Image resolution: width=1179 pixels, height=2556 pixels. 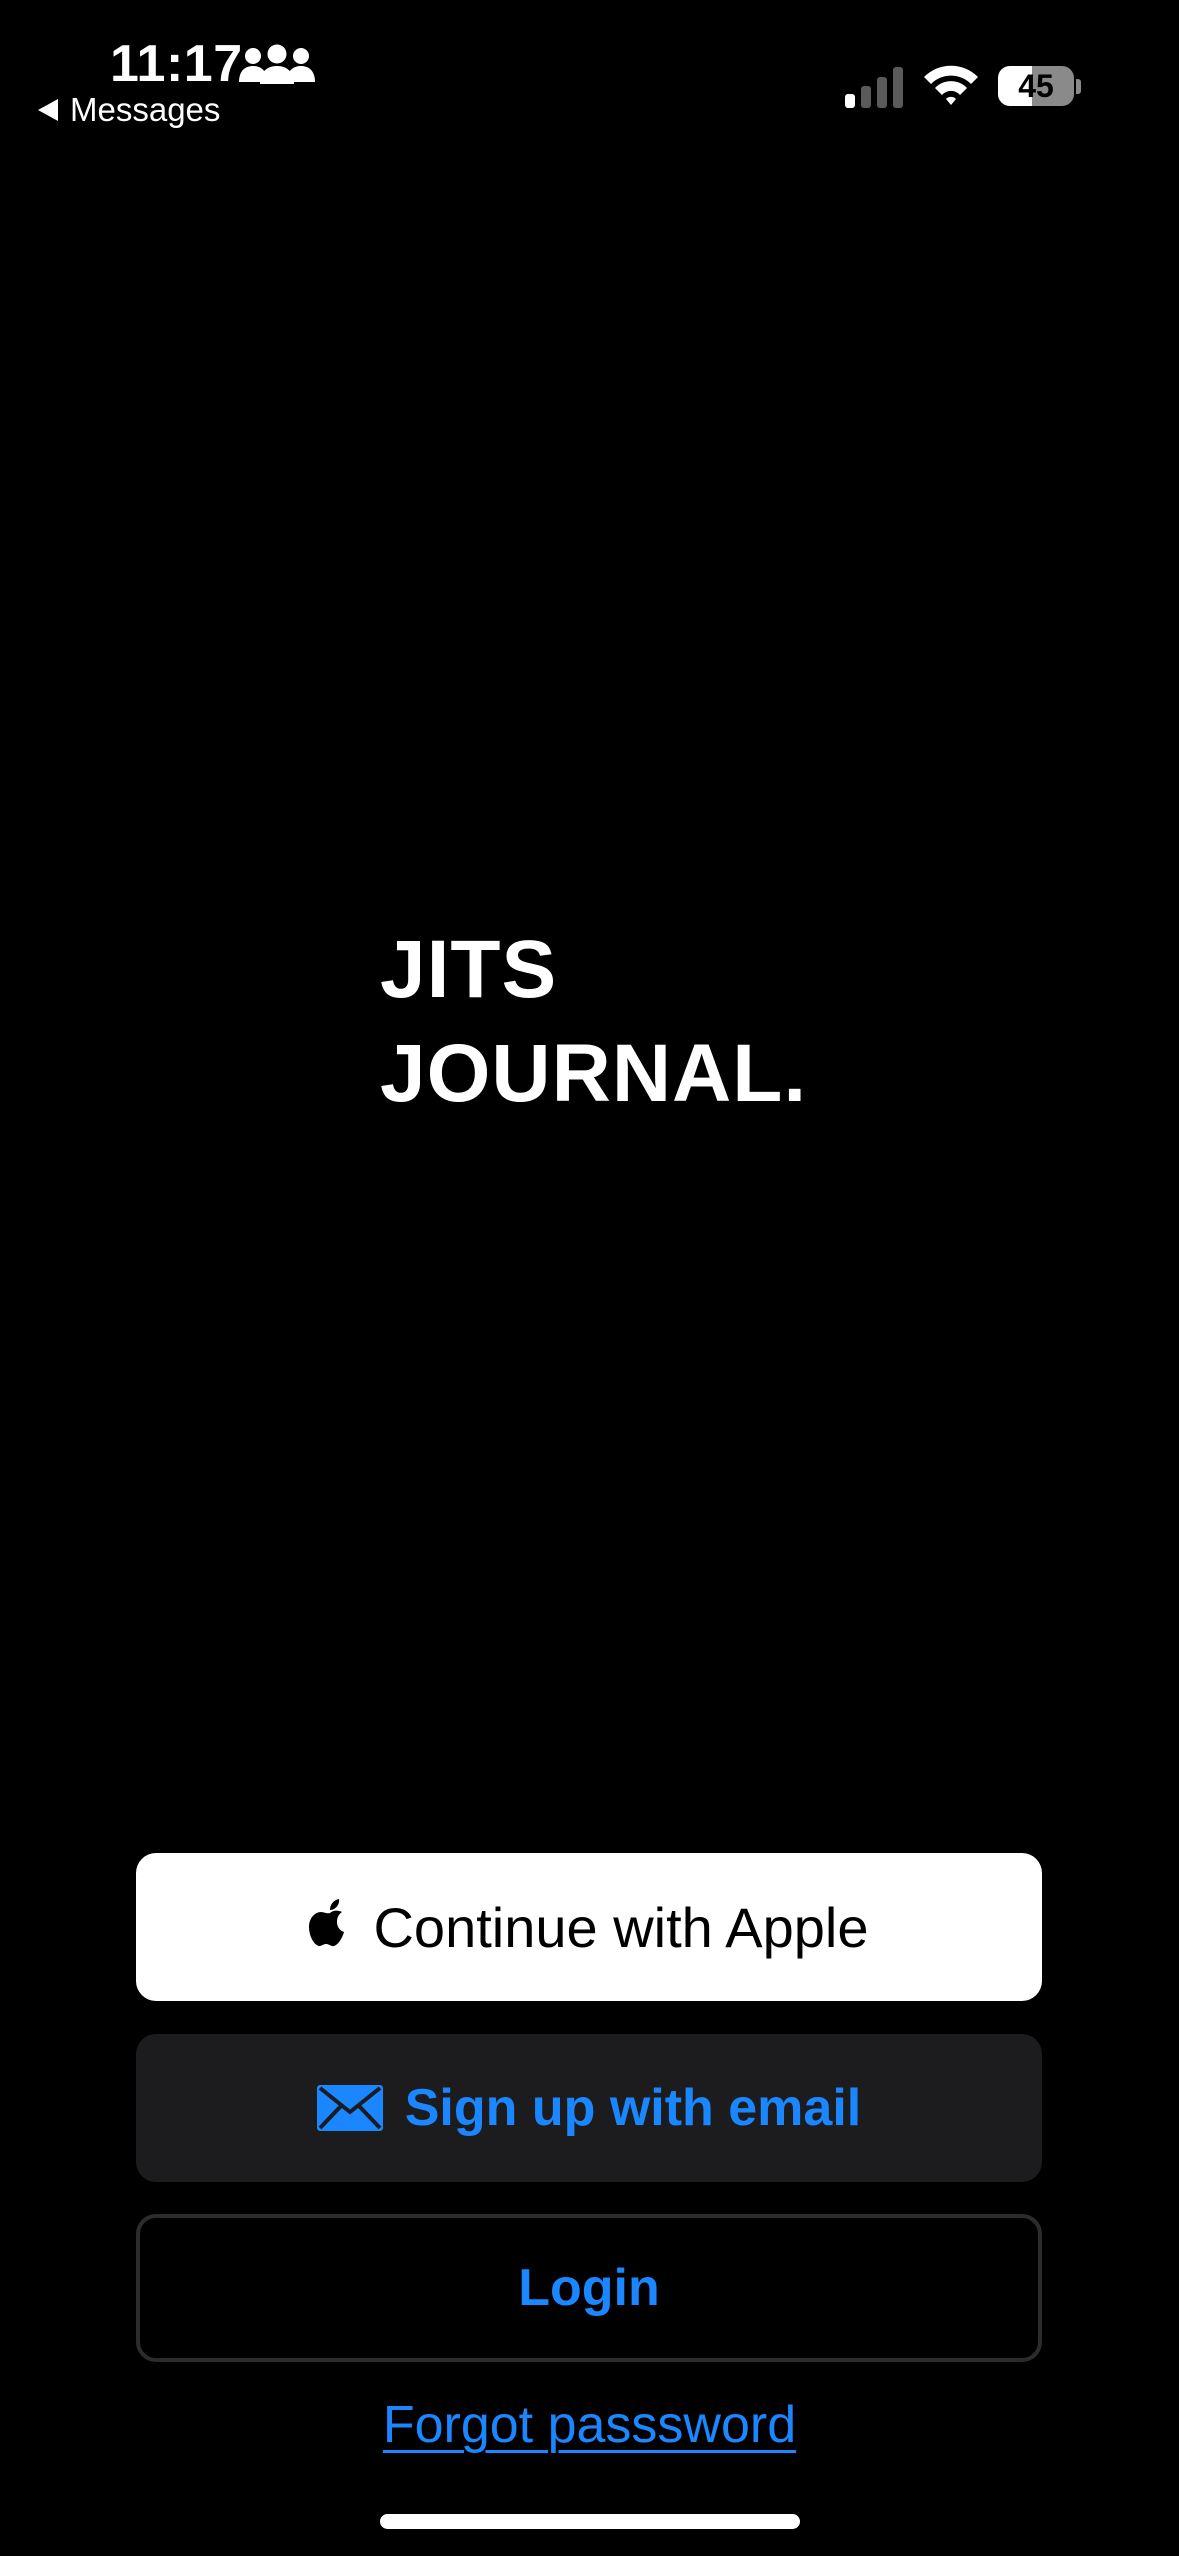 I want to click on back-to-messages: Messages, so click(x=129, y=110).